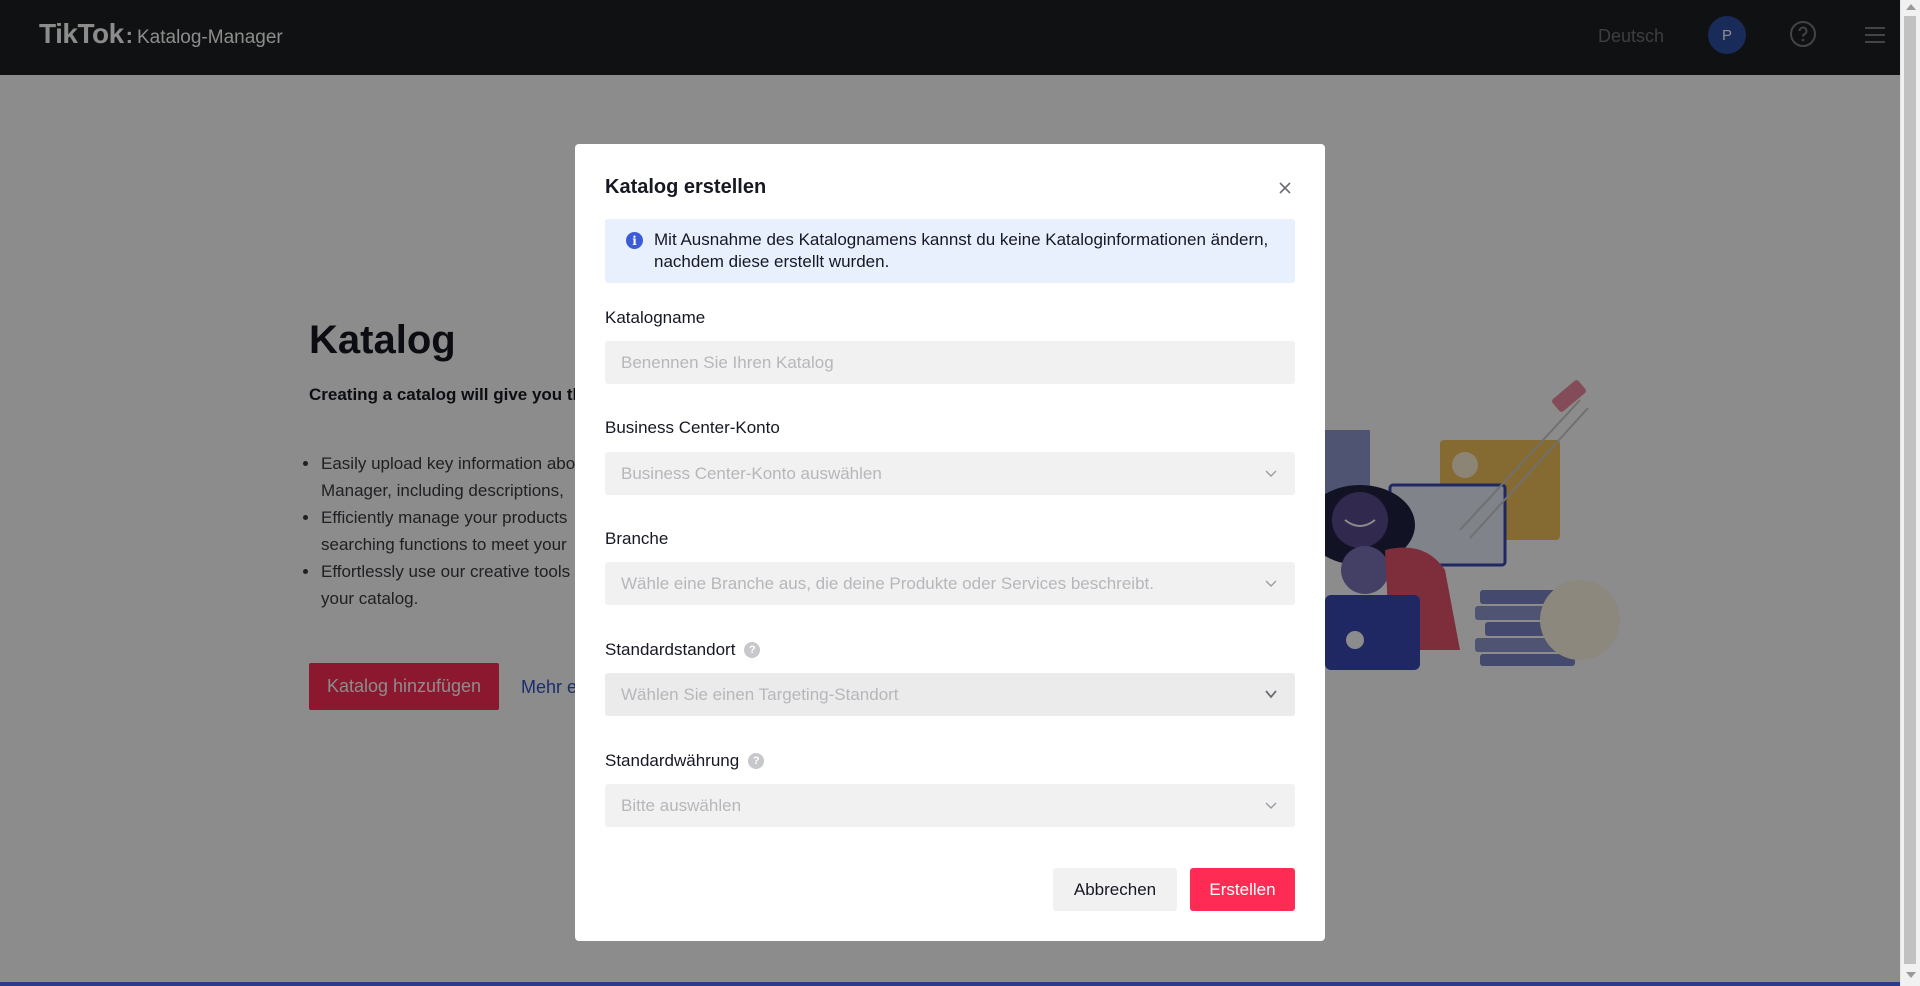  What do you see at coordinates (670, 649) in the screenshot?
I see `default-location-label-text: Standardstandort` at bounding box center [670, 649].